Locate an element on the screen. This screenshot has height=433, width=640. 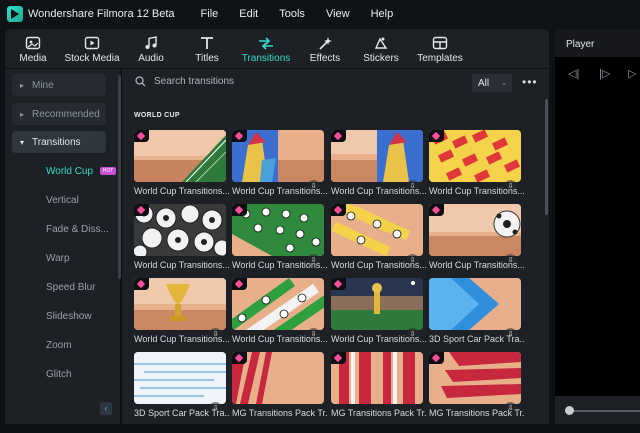
menu-edit: Edit is located at coordinates (248, 14).